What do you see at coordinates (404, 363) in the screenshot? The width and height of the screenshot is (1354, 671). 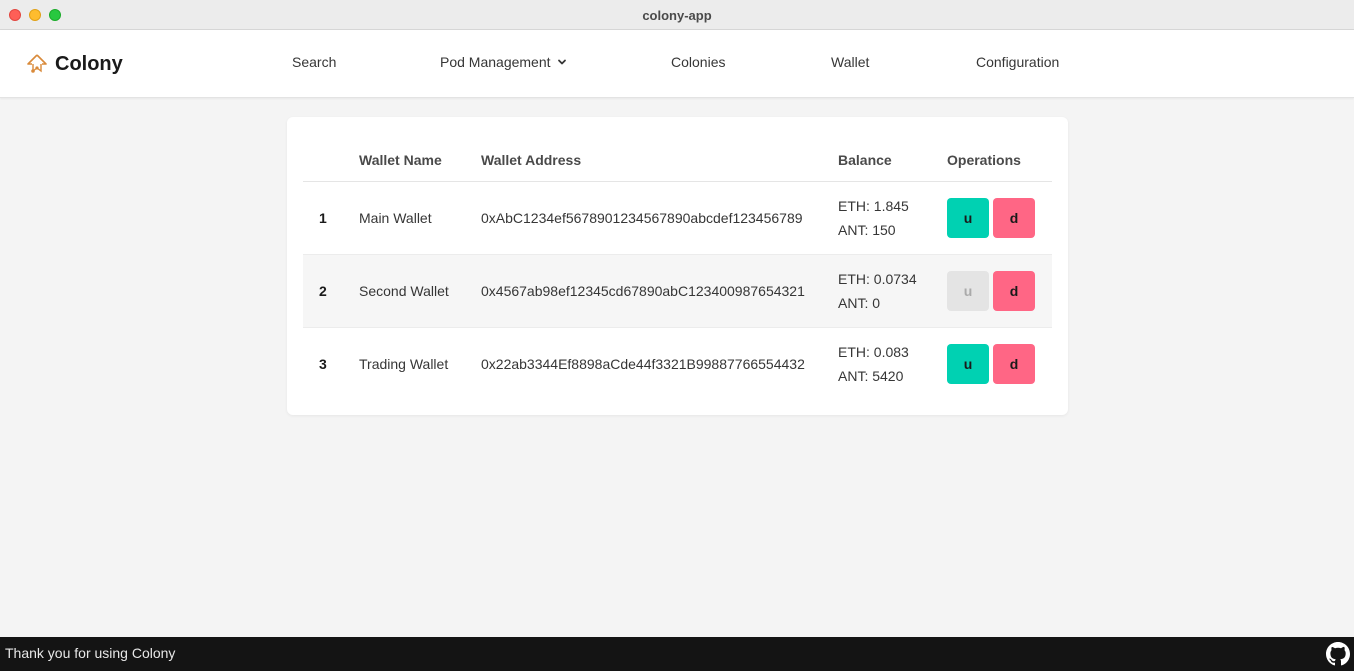 I see `wallet-name: Trading Wallet` at bounding box center [404, 363].